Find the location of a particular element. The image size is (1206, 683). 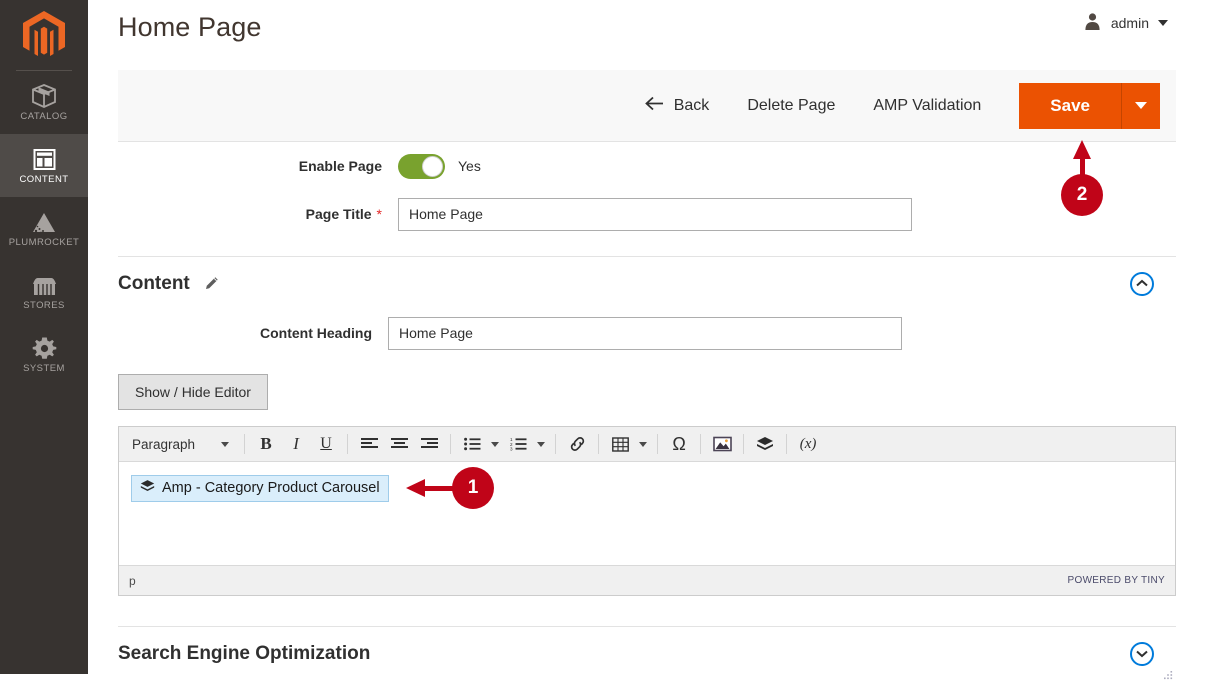

sidebar: CATALOG CONTENT PLUMROCKET STORES SYSTEM is located at coordinates (44, 337).